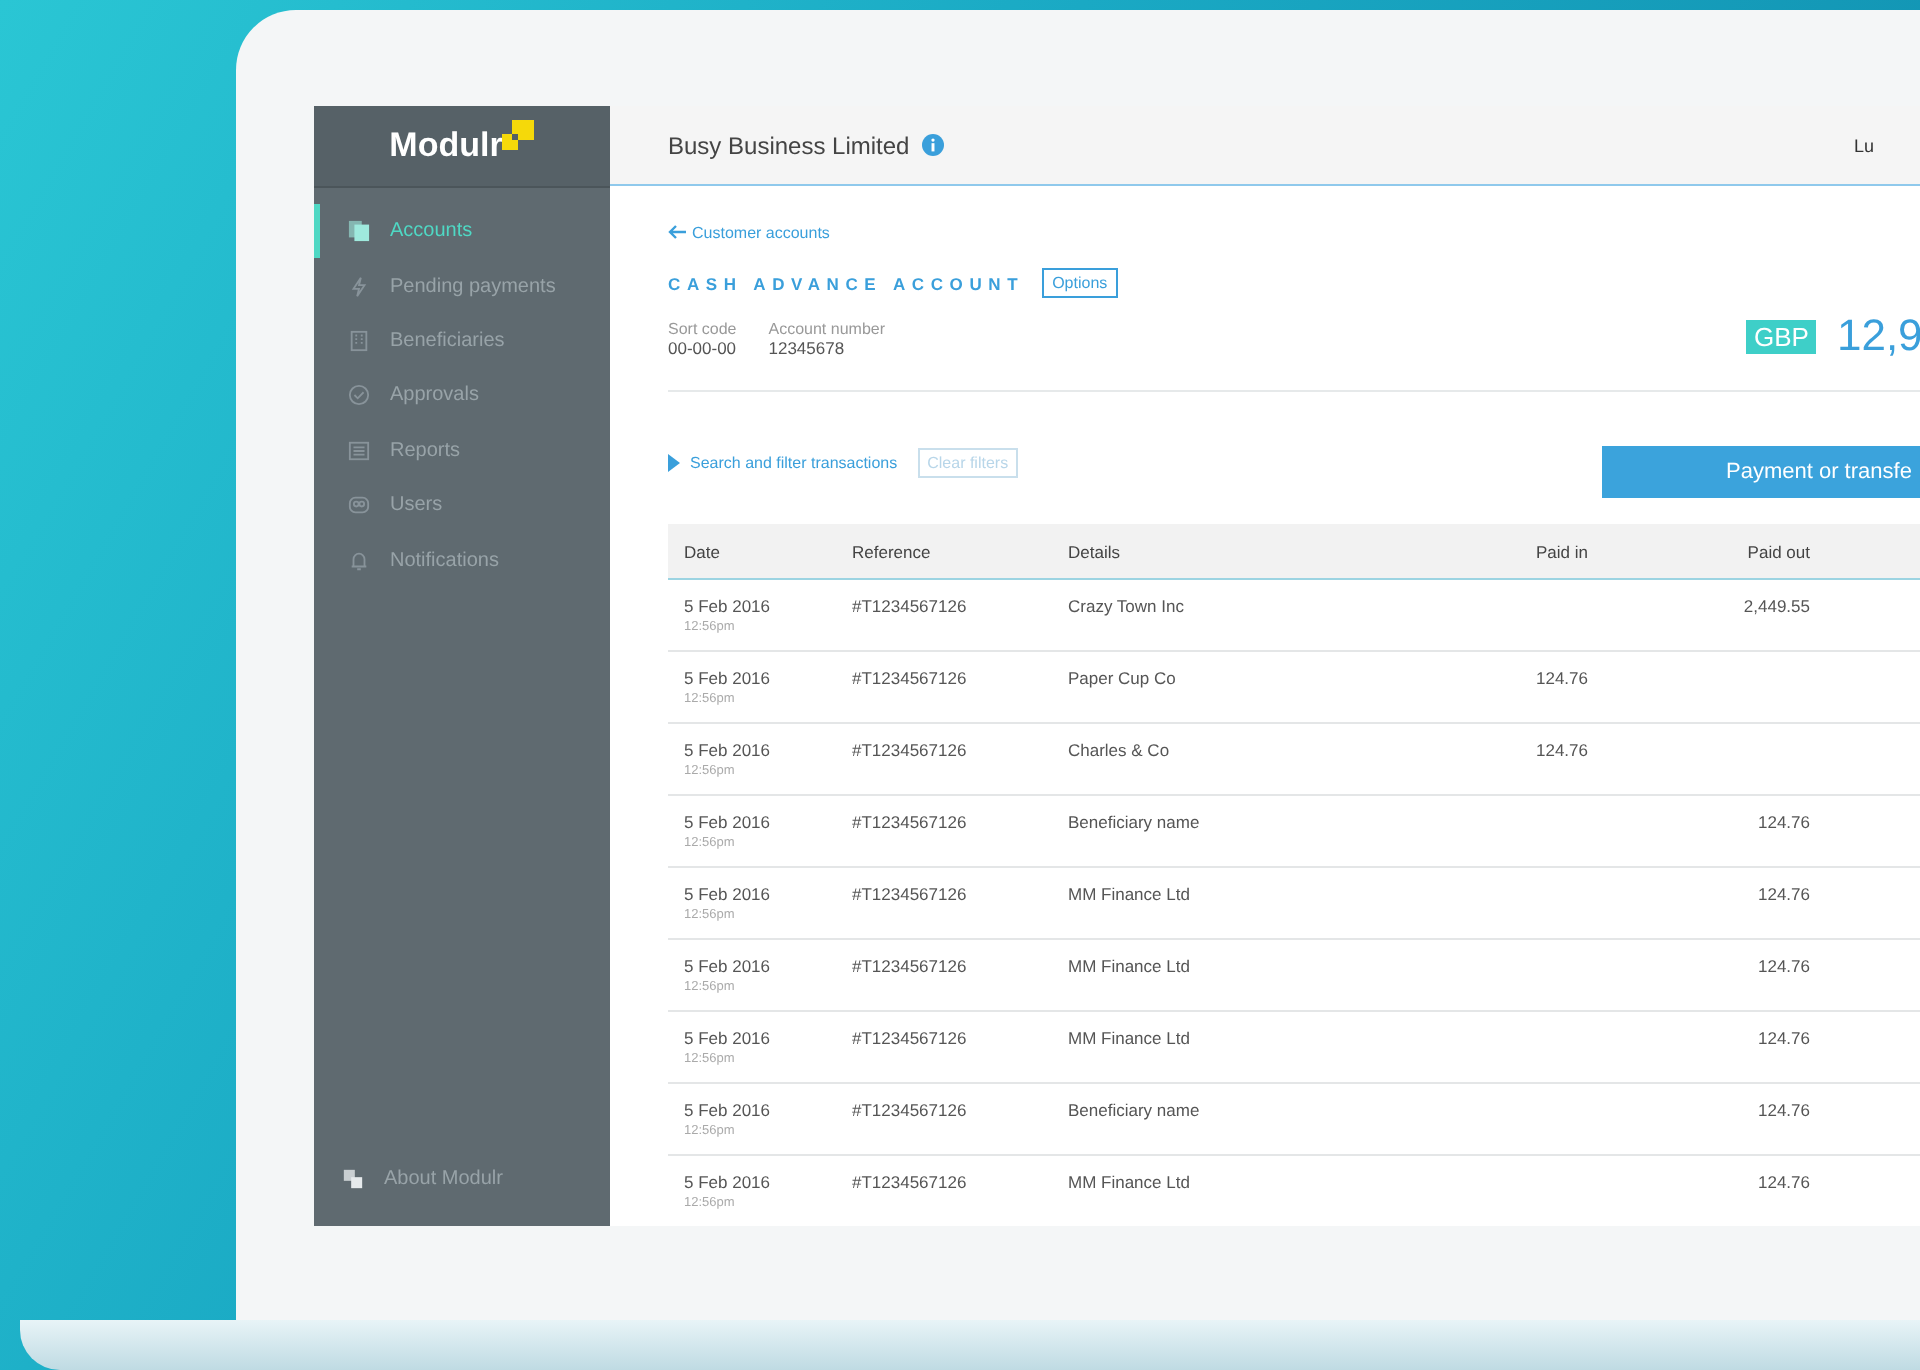 Image resolution: width=1920 pixels, height=1370 pixels. Describe the element at coordinates (359, 340) in the screenshot. I see `building-icon` at that location.